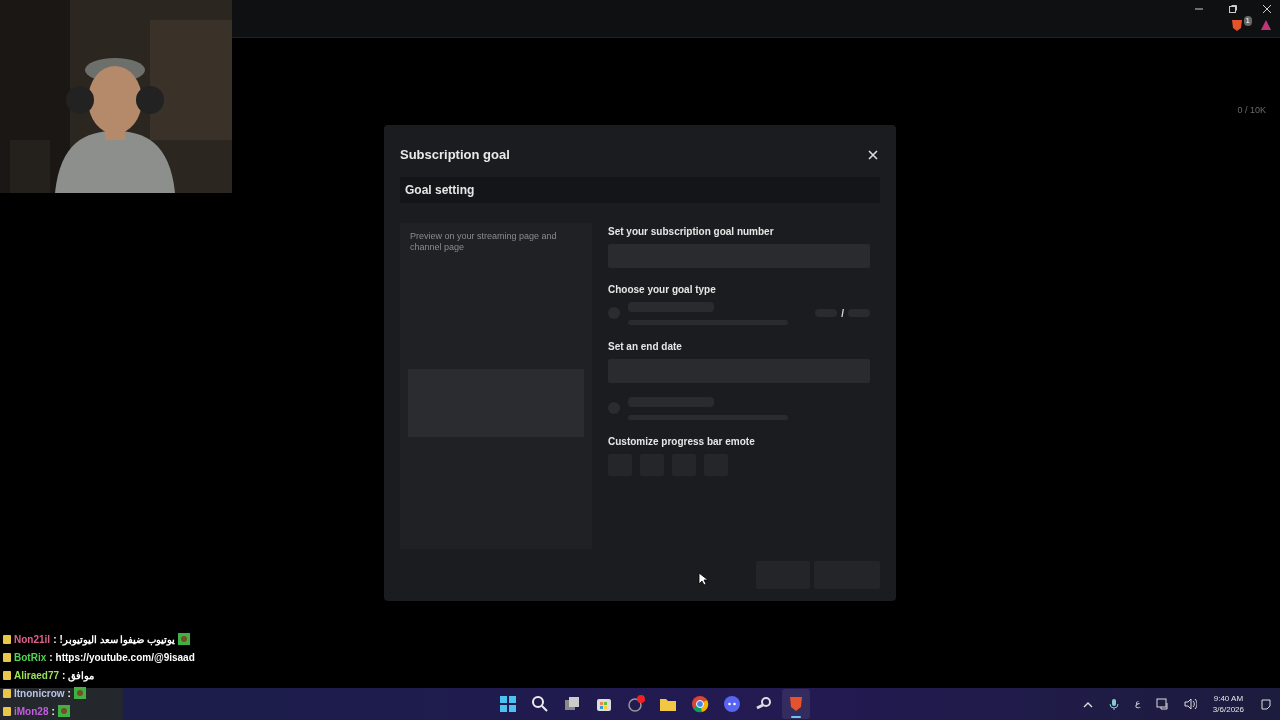 The width and height of the screenshot is (1280, 720). Describe the element at coordinates (484, 241) in the screenshot. I see `preview-caption: Preview on your streaming page and channel page` at that location.